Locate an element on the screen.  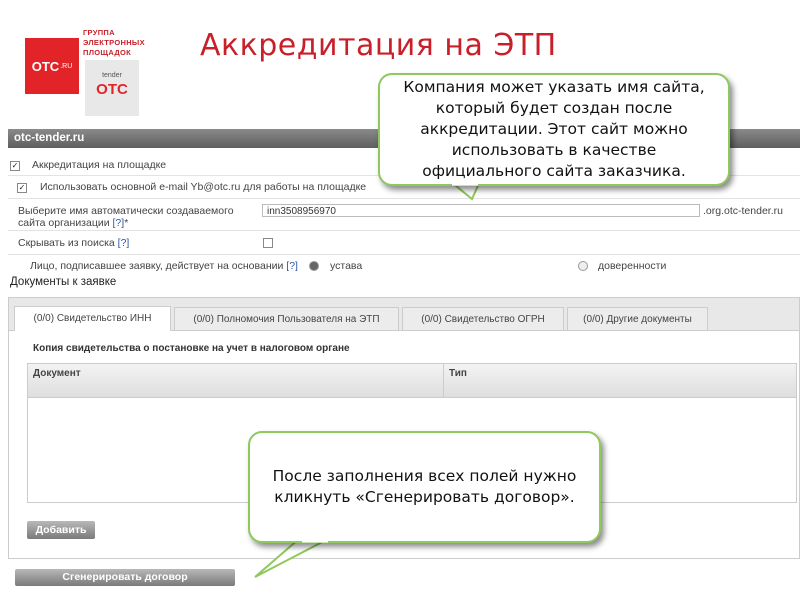
callout-pointer-joins is located at coordinates (390, 362).